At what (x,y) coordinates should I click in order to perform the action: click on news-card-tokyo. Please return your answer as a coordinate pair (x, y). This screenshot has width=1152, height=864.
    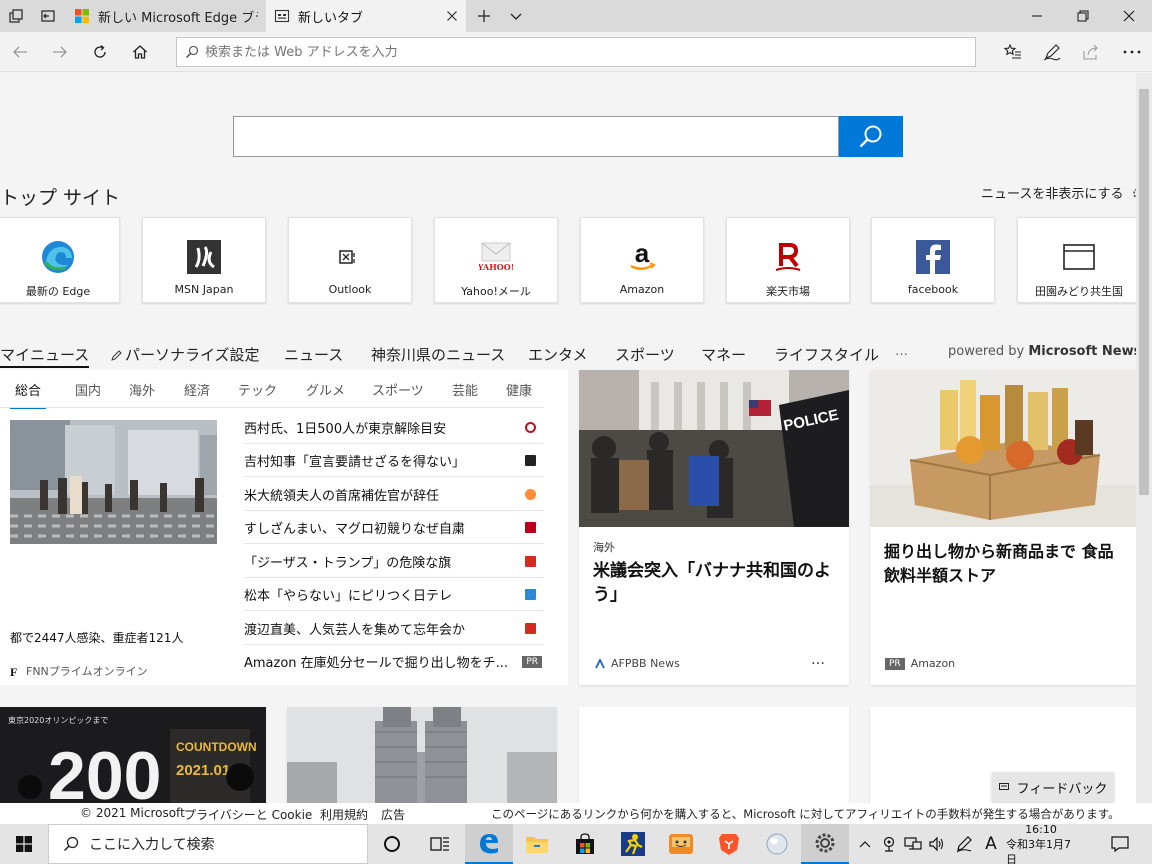
    Looking at the image, I should click on (422, 755).